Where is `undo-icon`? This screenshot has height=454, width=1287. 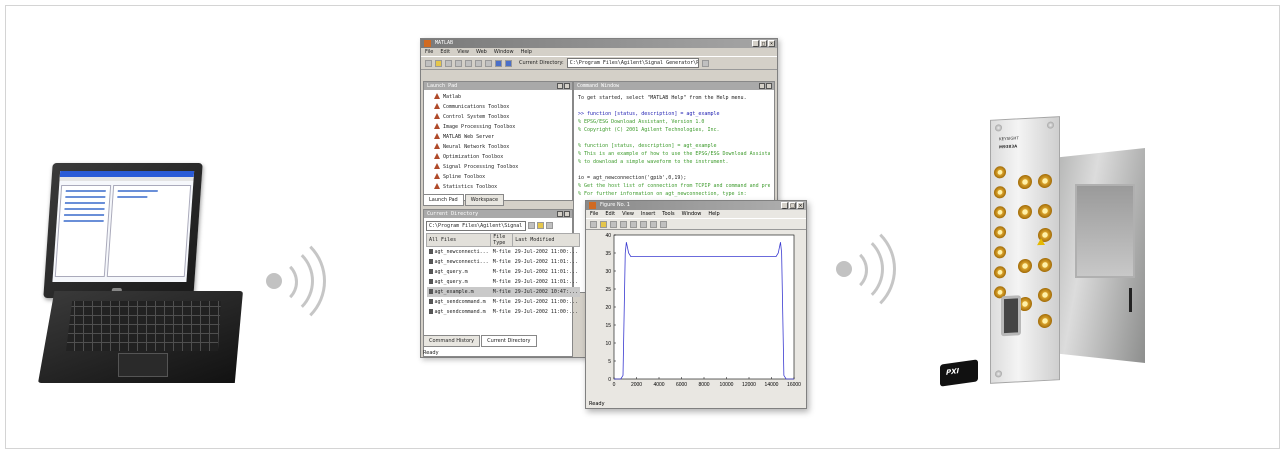
undo-icon is located at coordinates (478, 63).